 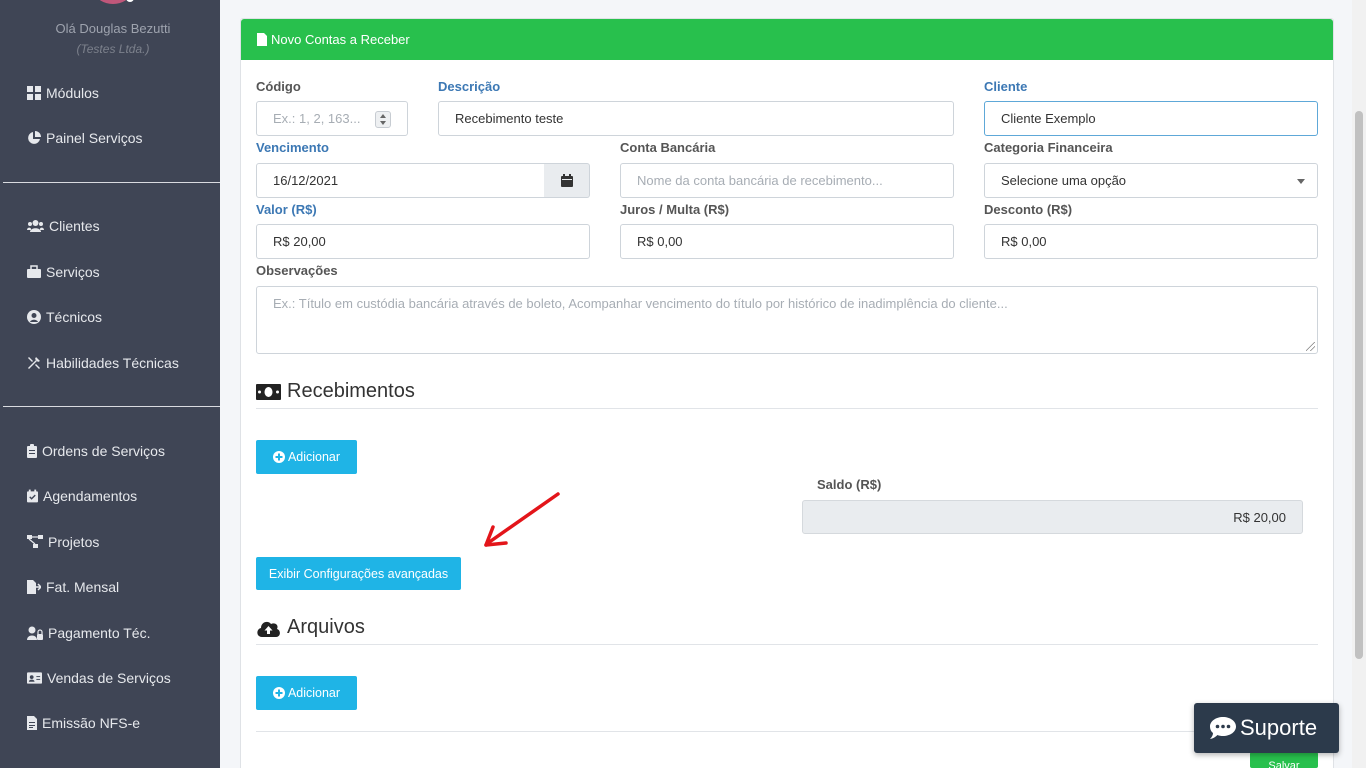 What do you see at coordinates (99, 633) in the screenshot?
I see `sidebar-item-label: Pagamento Téc.` at bounding box center [99, 633].